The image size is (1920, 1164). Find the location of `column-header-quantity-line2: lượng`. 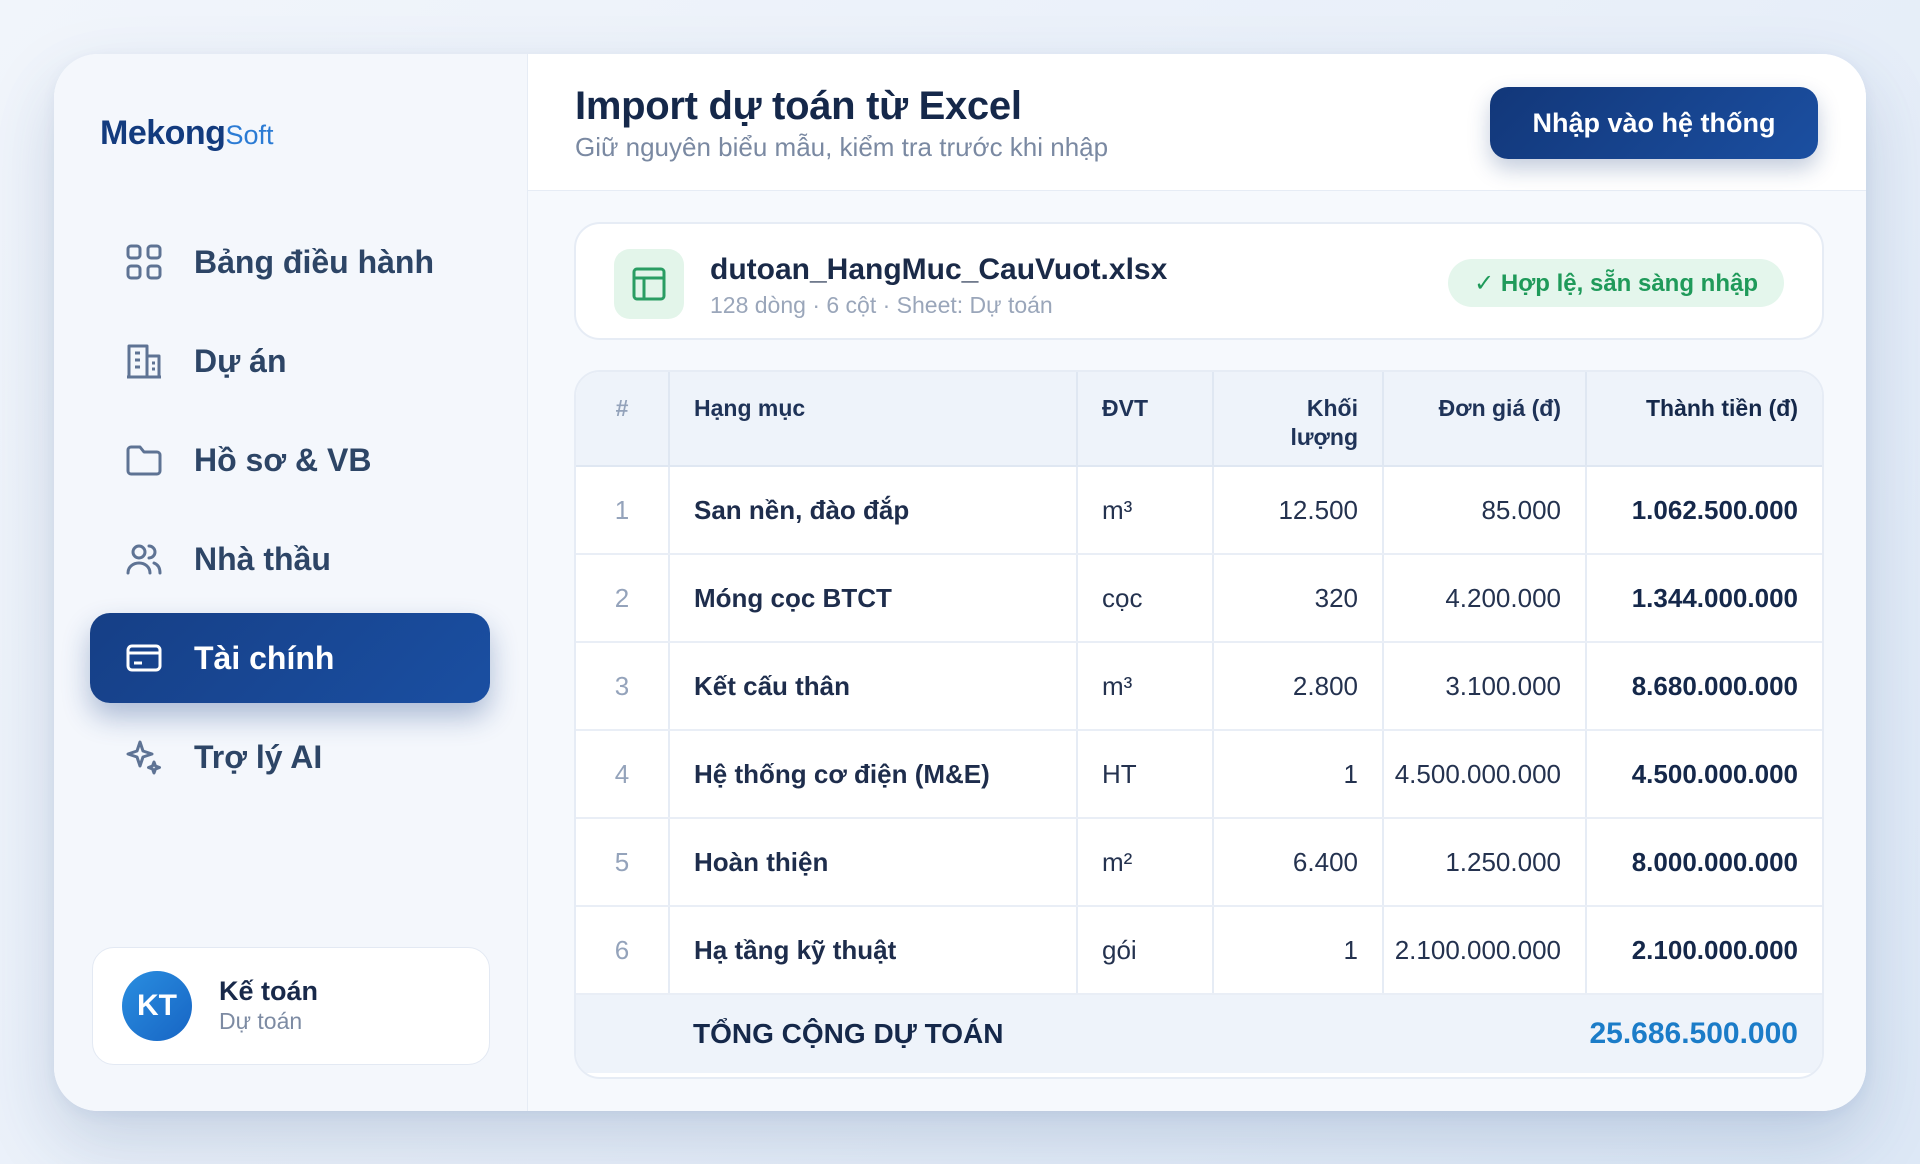

column-header-quantity-line2: lượng is located at coordinates (1324, 437).